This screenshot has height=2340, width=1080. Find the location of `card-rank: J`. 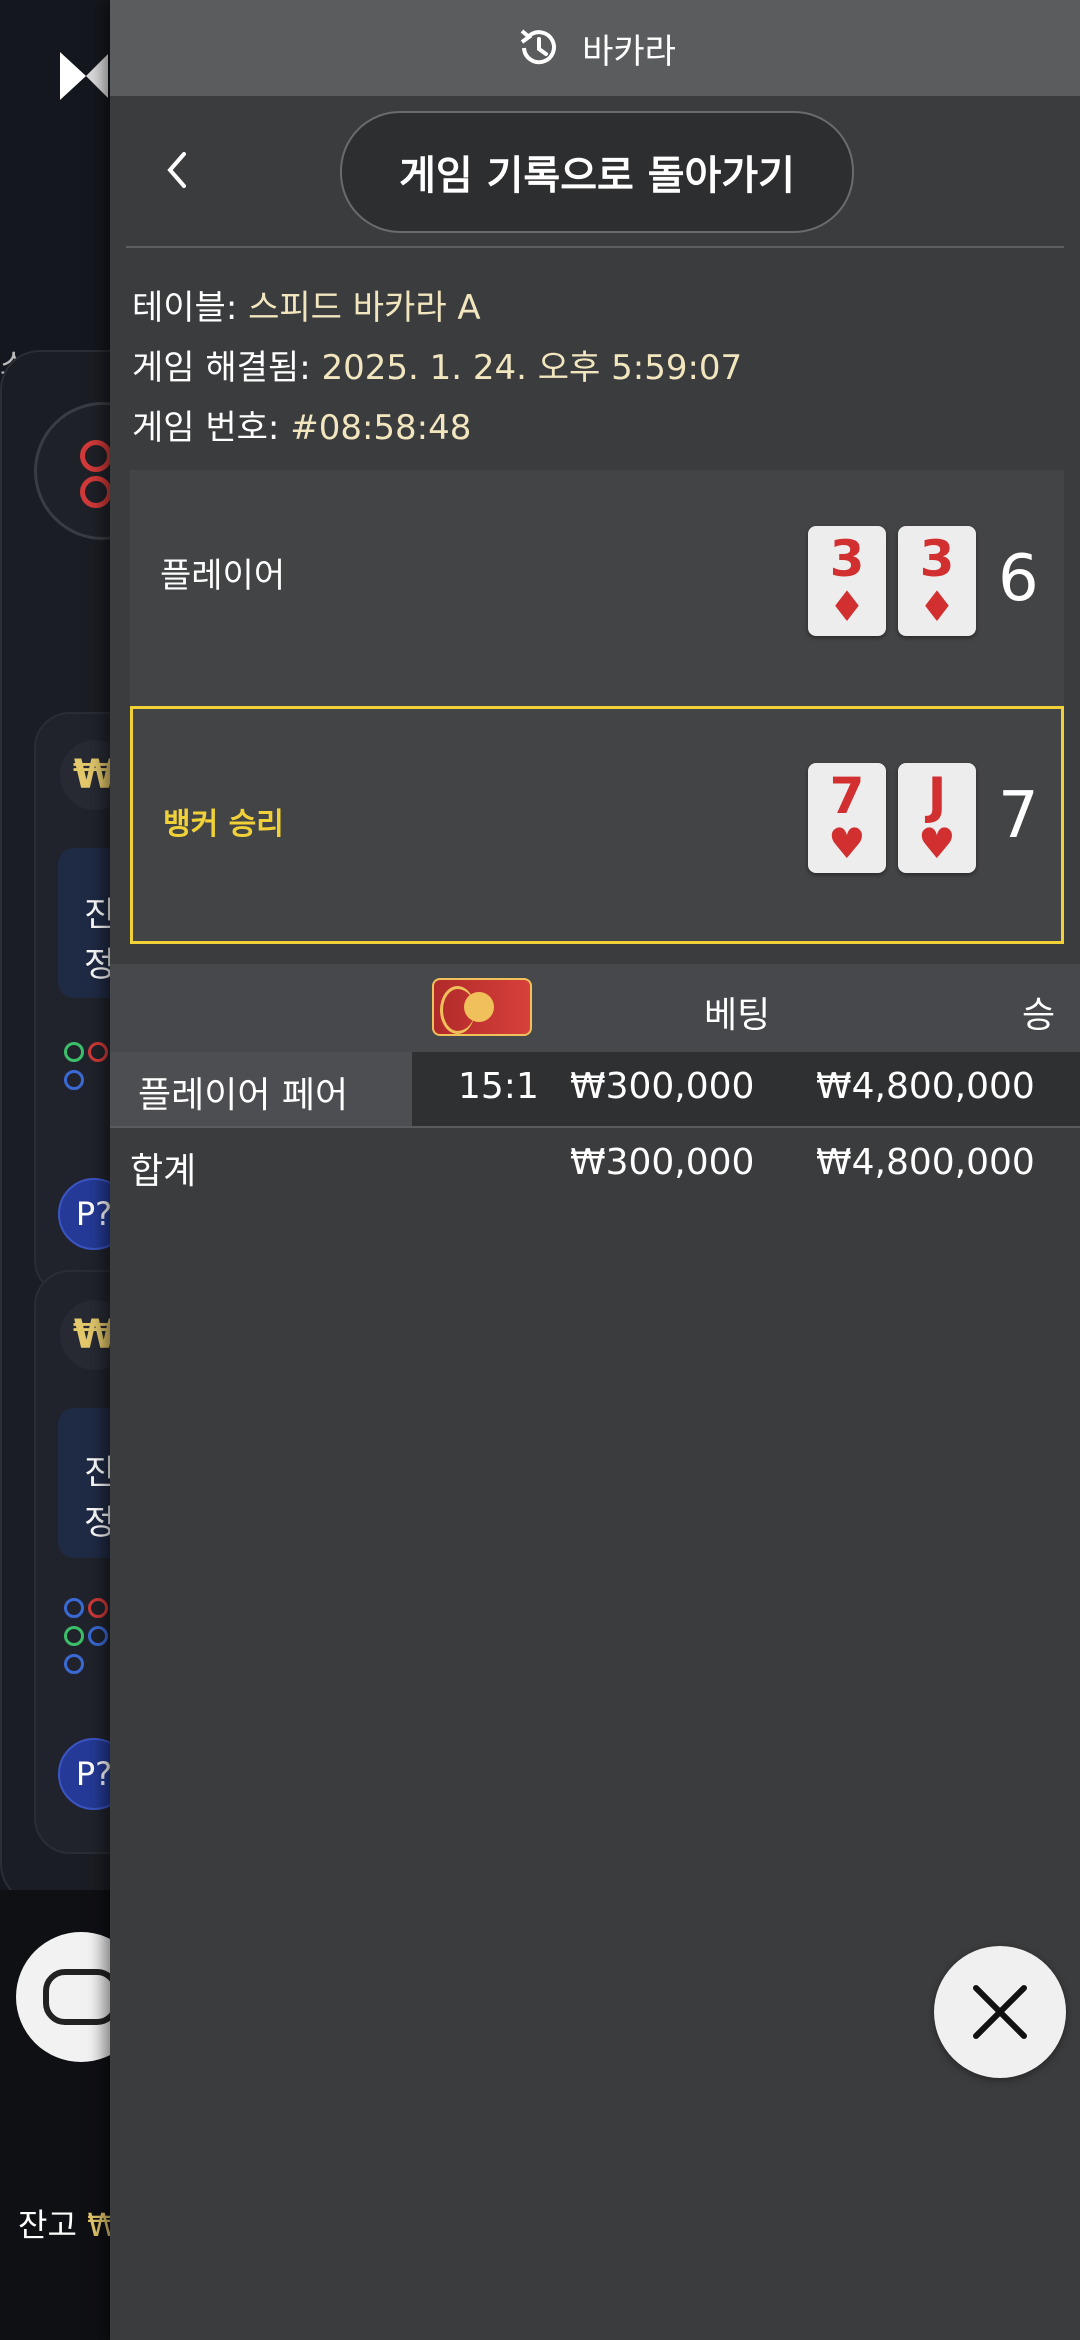

card-rank: J is located at coordinates (937, 796).